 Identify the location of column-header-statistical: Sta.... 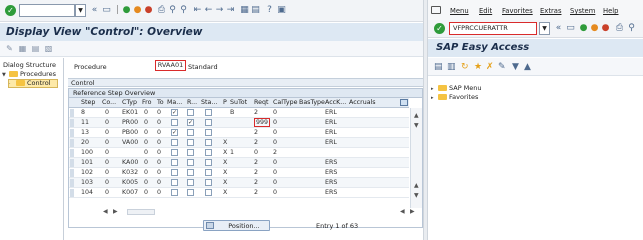
(209, 102).